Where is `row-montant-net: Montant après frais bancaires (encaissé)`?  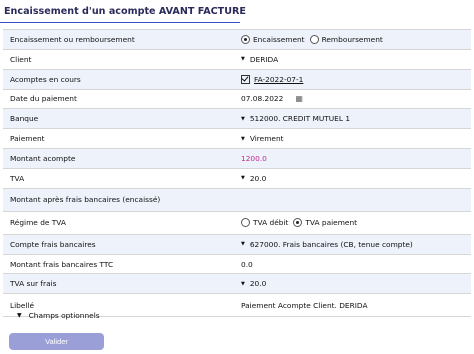 row-montant-net: Montant après frais bancaires (encaissé) is located at coordinates (237, 200).